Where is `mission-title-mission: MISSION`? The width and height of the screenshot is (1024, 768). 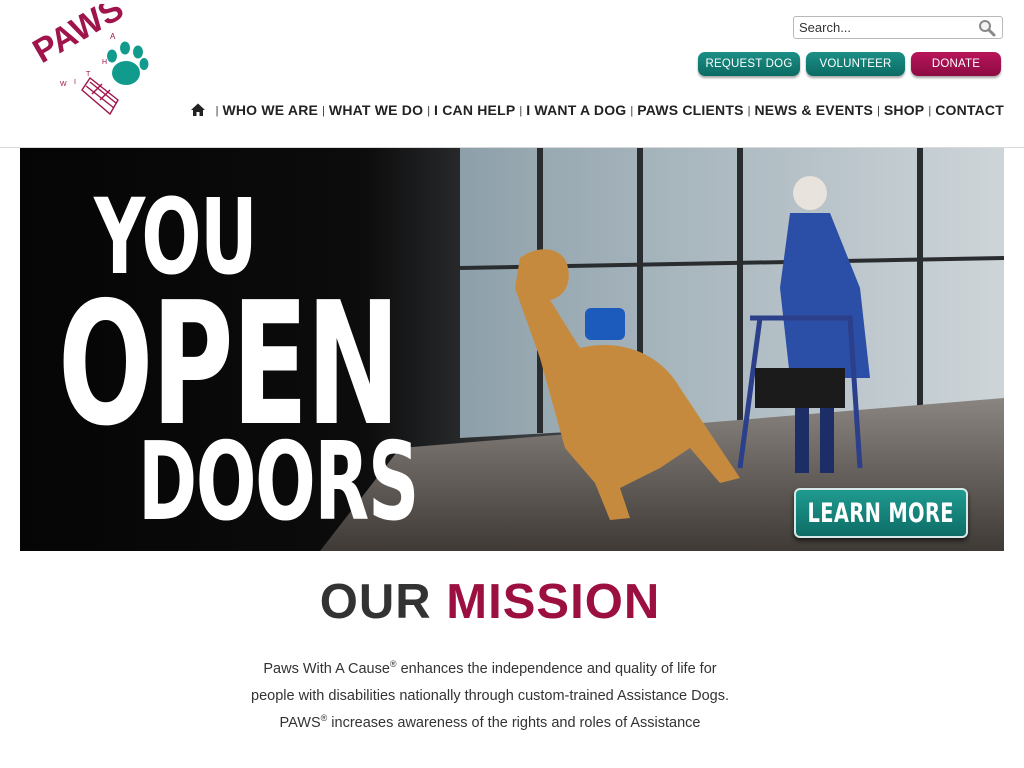 mission-title-mission: MISSION is located at coordinates (553, 602).